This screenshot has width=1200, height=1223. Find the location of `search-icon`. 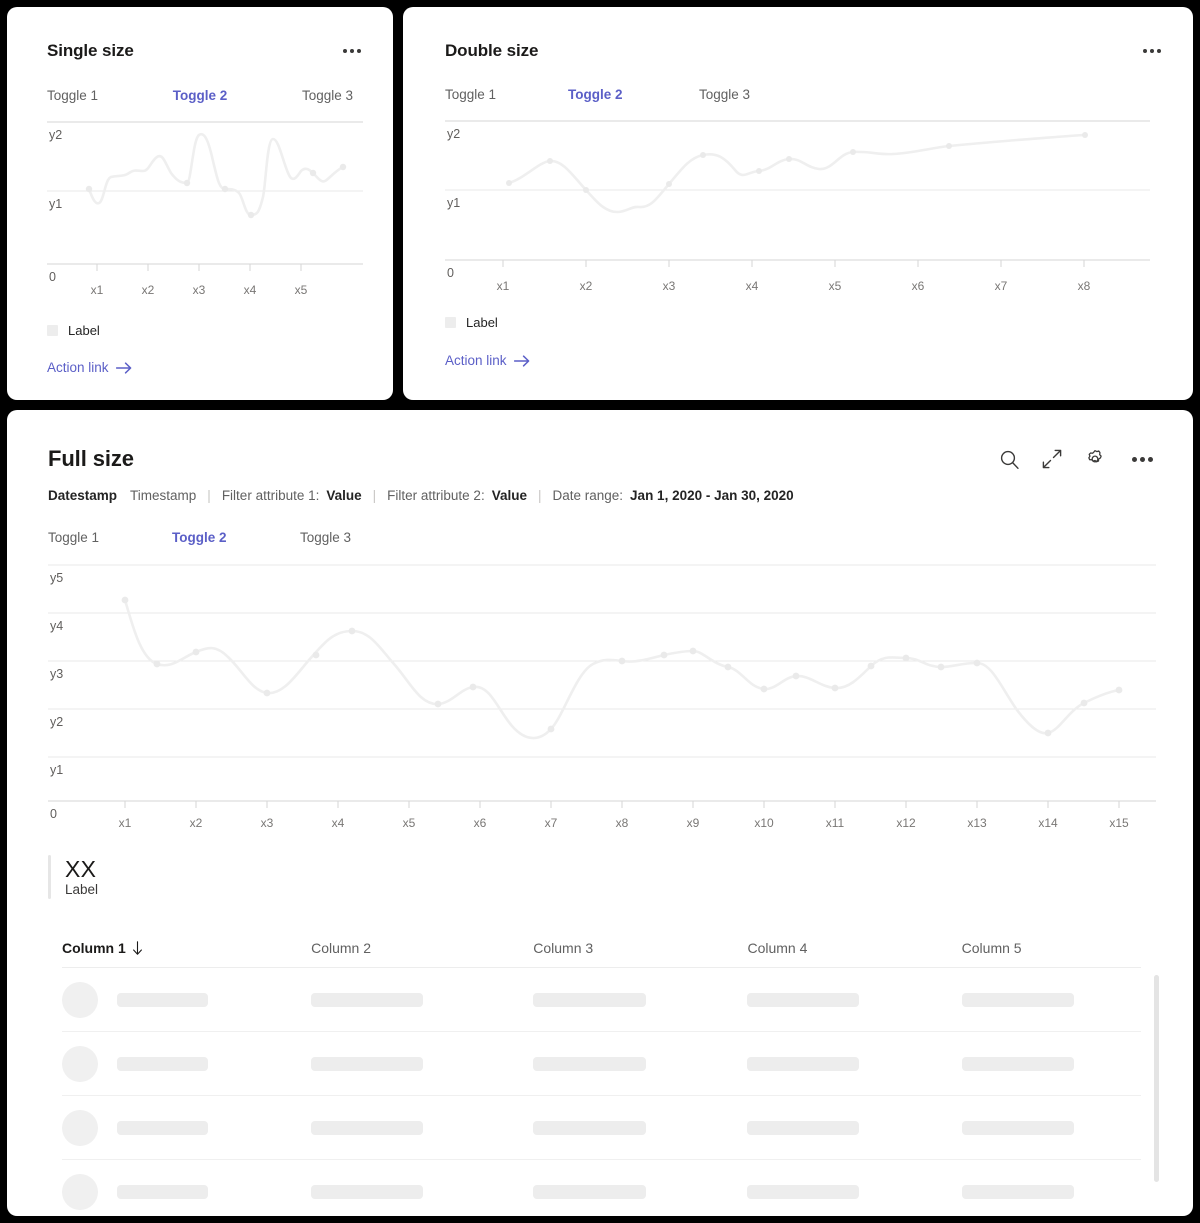

search-icon is located at coordinates (1009, 459).